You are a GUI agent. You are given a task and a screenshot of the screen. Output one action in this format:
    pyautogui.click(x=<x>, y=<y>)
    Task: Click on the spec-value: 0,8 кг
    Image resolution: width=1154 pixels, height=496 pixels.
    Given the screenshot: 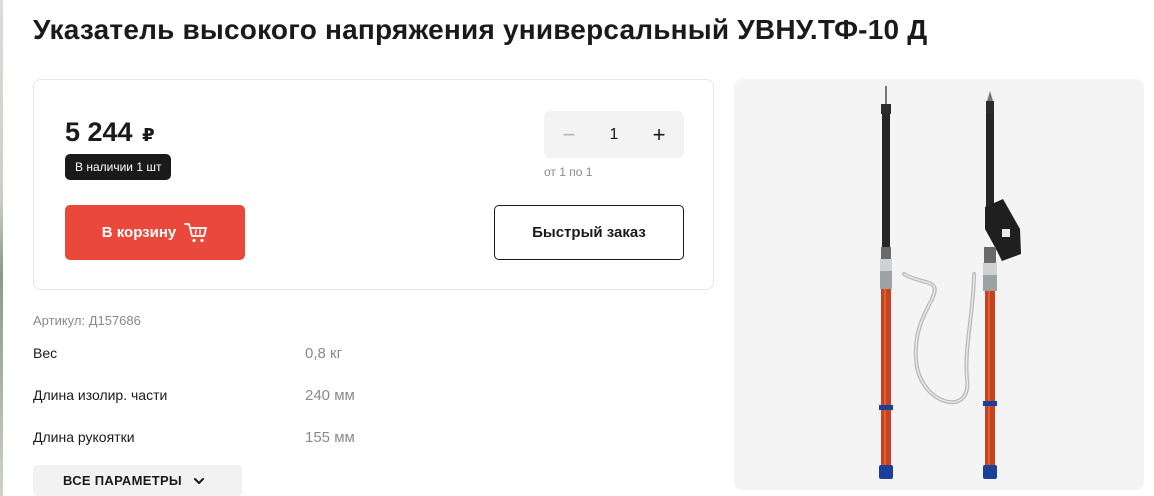 What is the action you would take?
    pyautogui.click(x=324, y=353)
    